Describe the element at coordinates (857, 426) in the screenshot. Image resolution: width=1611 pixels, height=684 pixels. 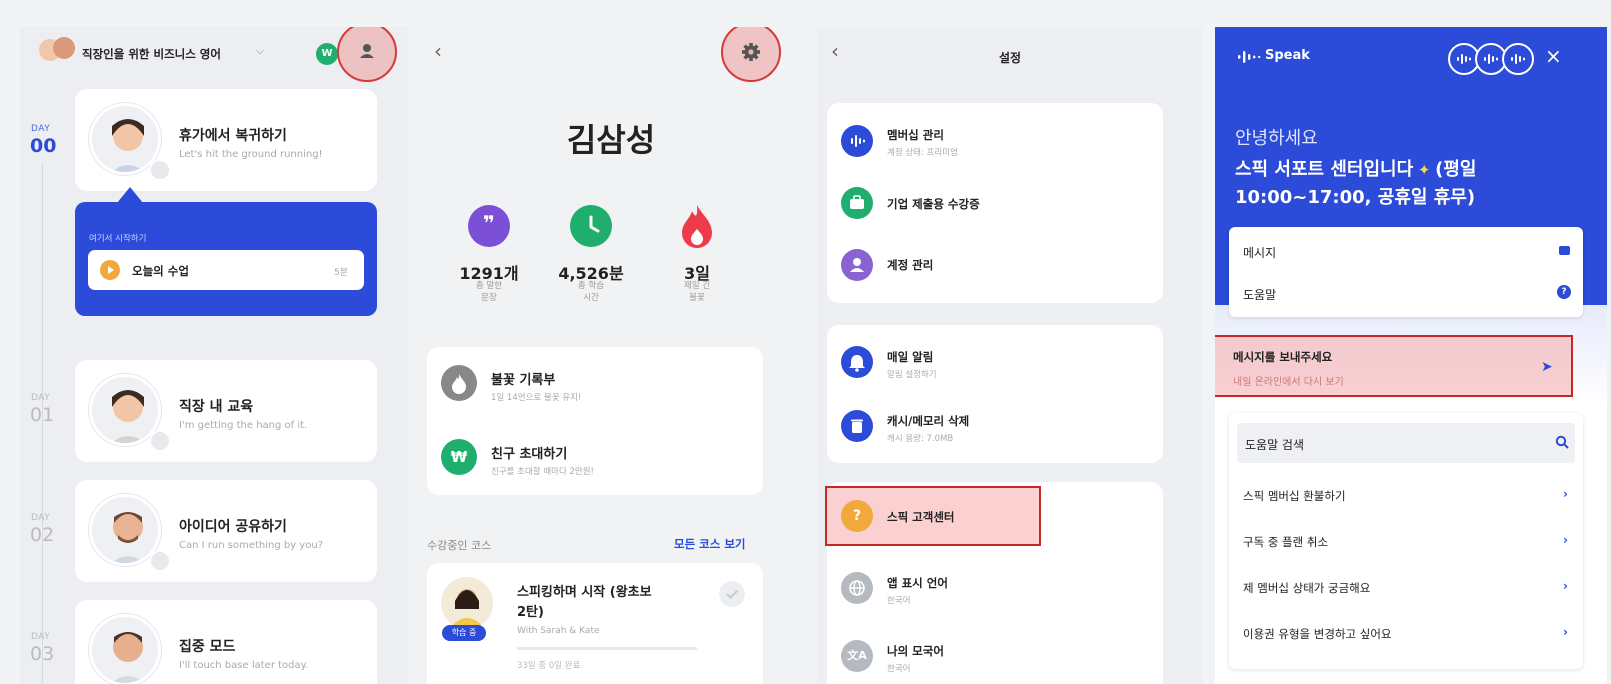
I see `trash-icon` at that location.